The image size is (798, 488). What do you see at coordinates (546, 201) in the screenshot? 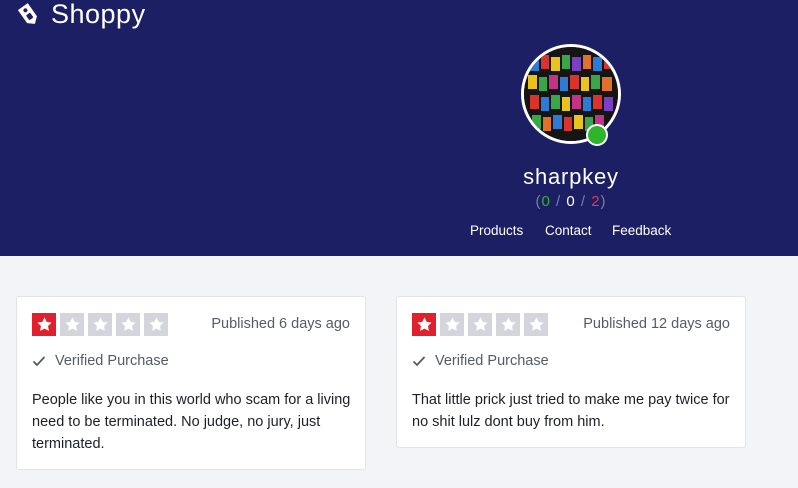
I see `positive-count: 0` at bounding box center [546, 201].